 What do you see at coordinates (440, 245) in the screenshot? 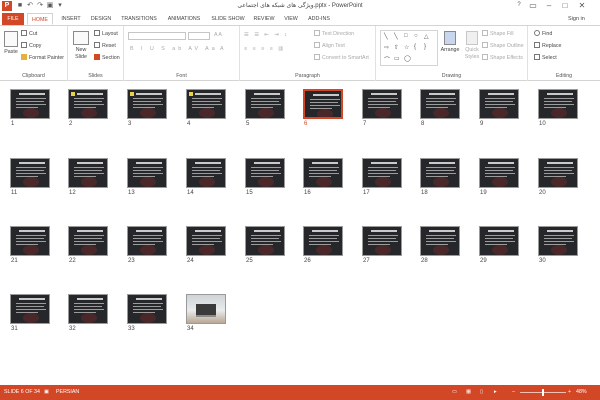
I see `slide-thumbnail: 28` at bounding box center [440, 245].